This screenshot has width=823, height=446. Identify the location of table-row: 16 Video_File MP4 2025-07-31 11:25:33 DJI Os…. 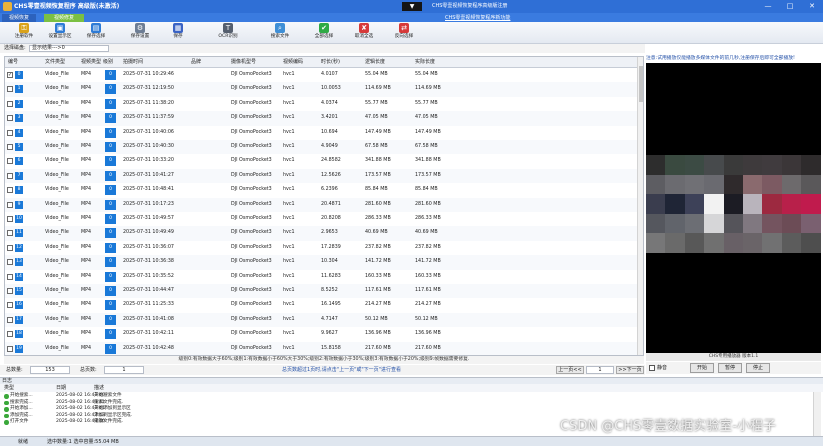
(321, 305).